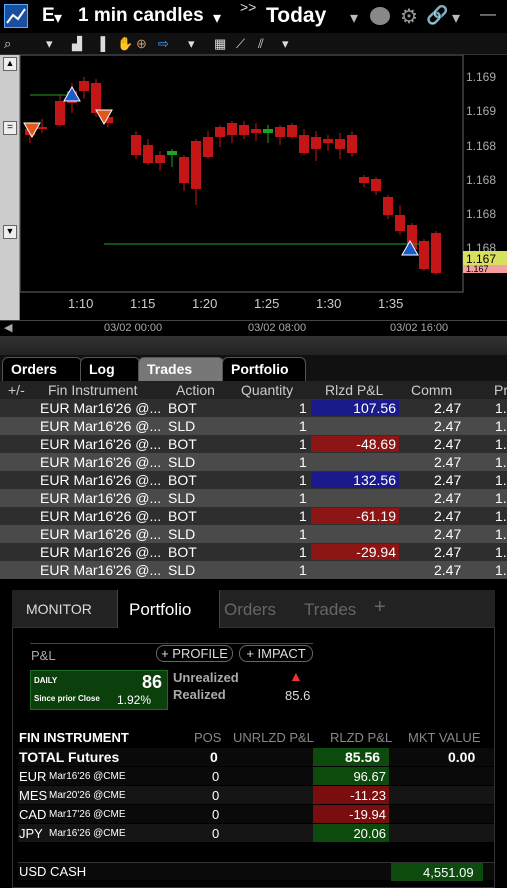  Describe the element at coordinates (256, 871) in the screenshot. I see `usd-cash-row: USD CASH 4,551.09` at that location.